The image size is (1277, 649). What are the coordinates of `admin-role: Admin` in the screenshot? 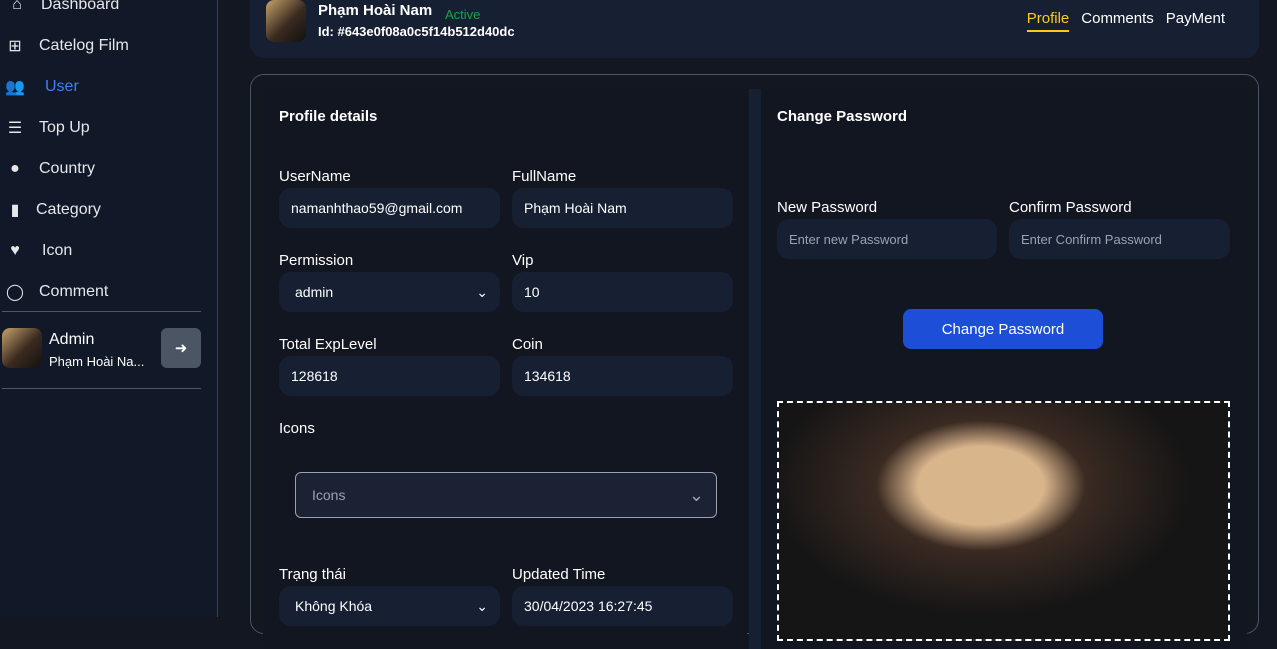 It's located at (72, 339).